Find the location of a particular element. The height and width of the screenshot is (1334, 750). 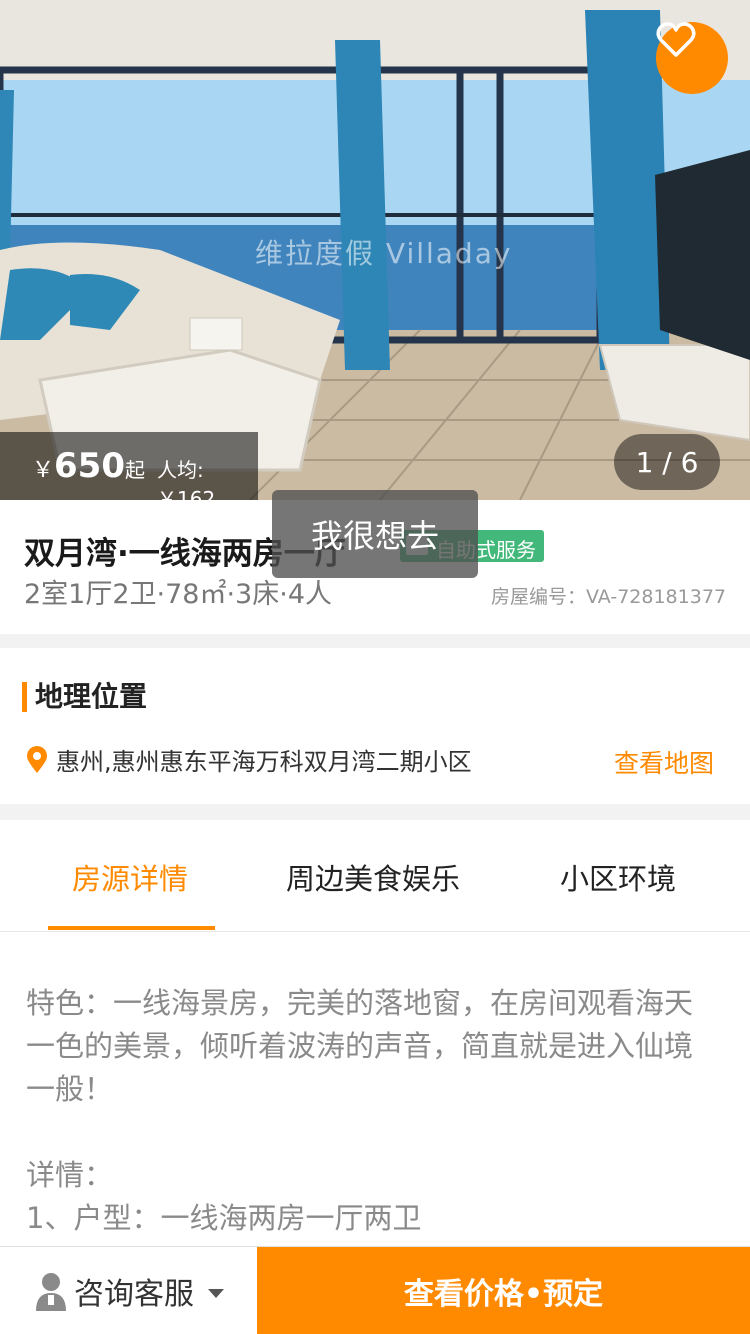

watermark-text: 维拉度假 Villaday is located at coordinates (384, 253).